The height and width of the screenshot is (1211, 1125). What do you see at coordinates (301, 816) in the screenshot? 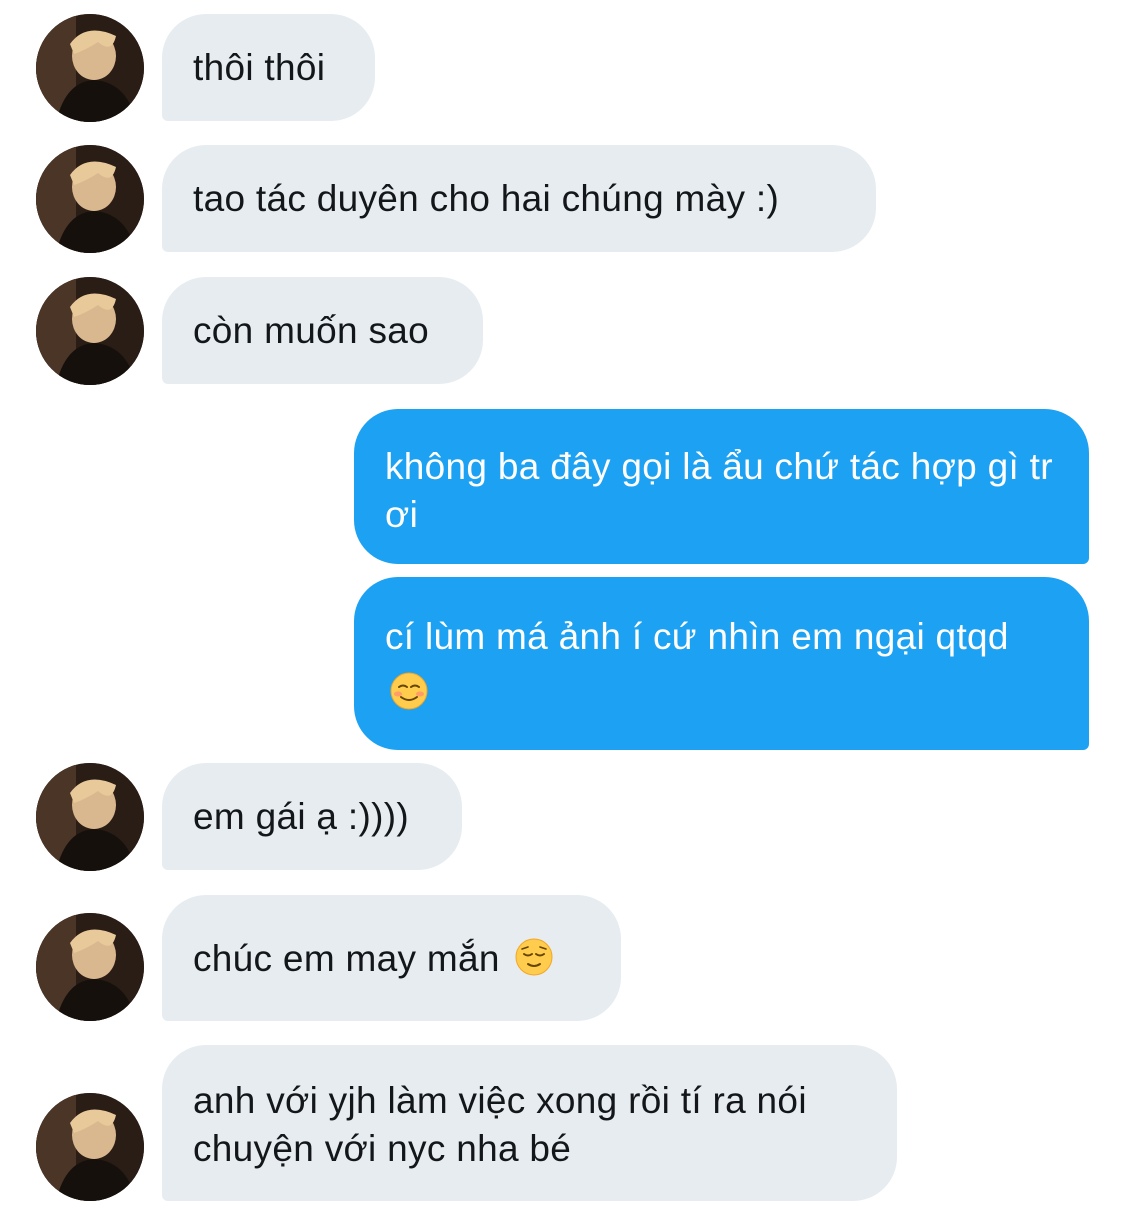
I see `message-text: em gái ạ :))))` at bounding box center [301, 816].